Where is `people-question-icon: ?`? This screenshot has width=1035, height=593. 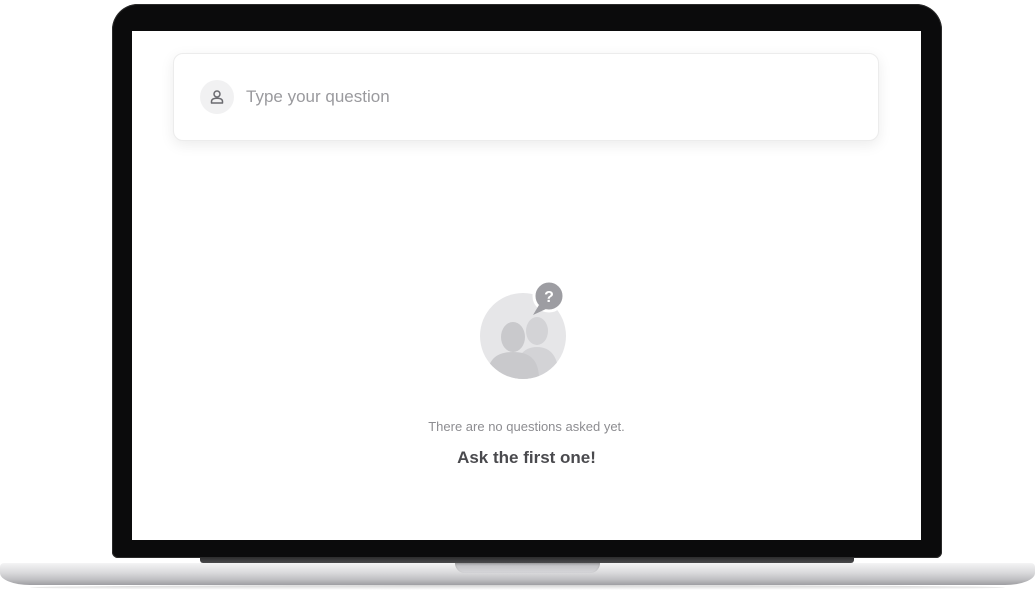
people-question-icon: ? is located at coordinates (522, 329).